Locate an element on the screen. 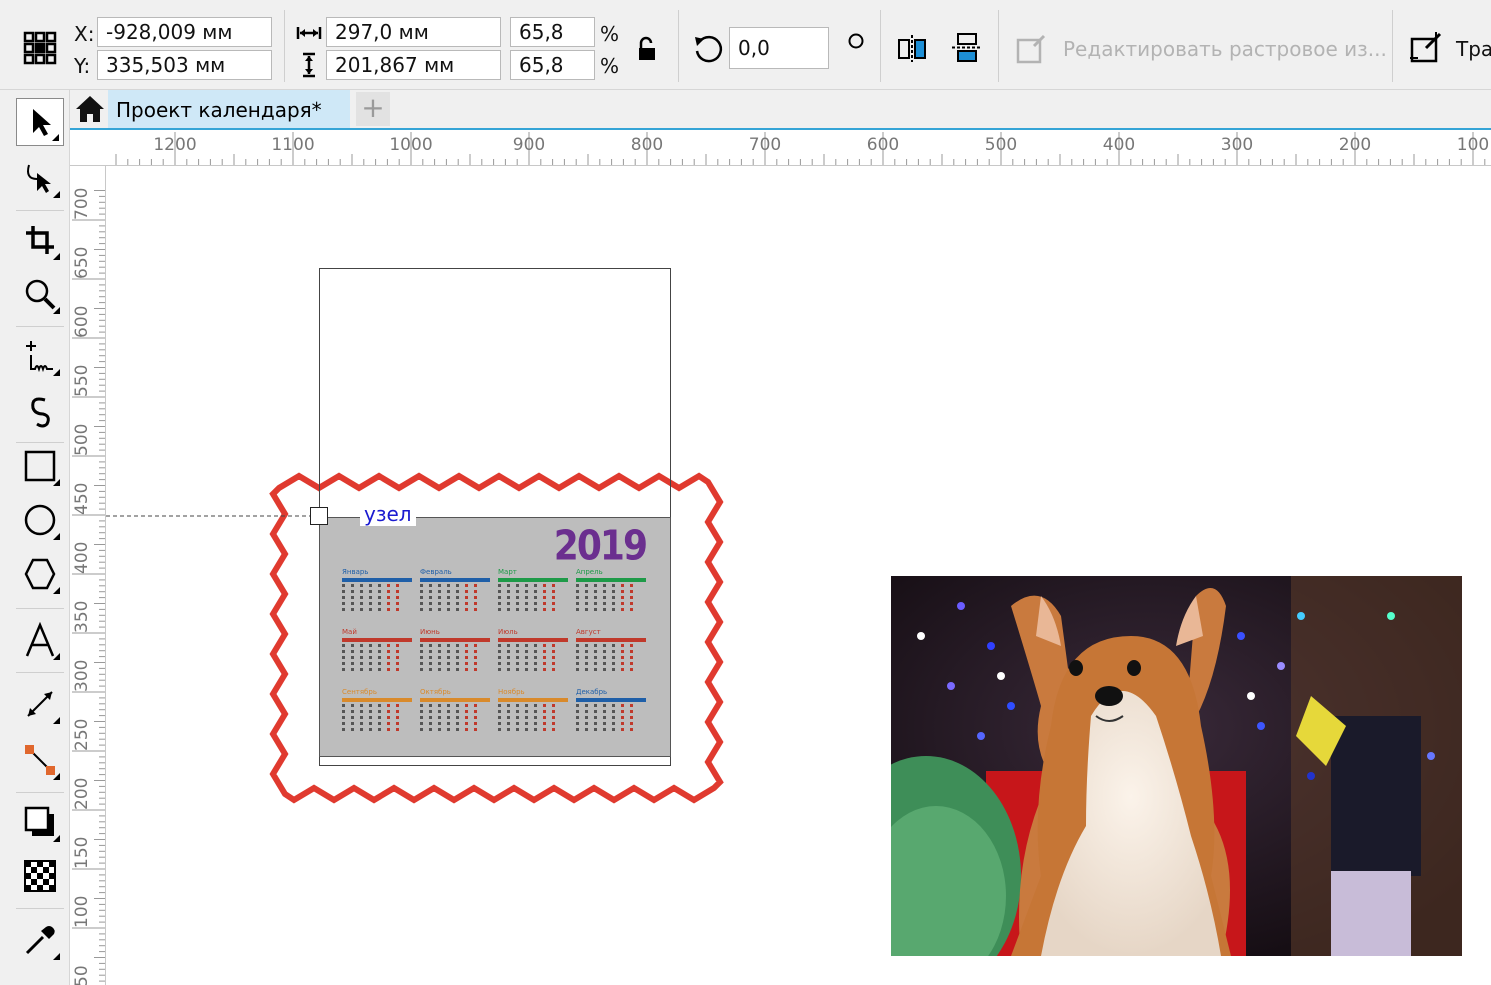 The width and height of the screenshot is (1491, 985). polygon-tool is located at coordinates (40, 574).